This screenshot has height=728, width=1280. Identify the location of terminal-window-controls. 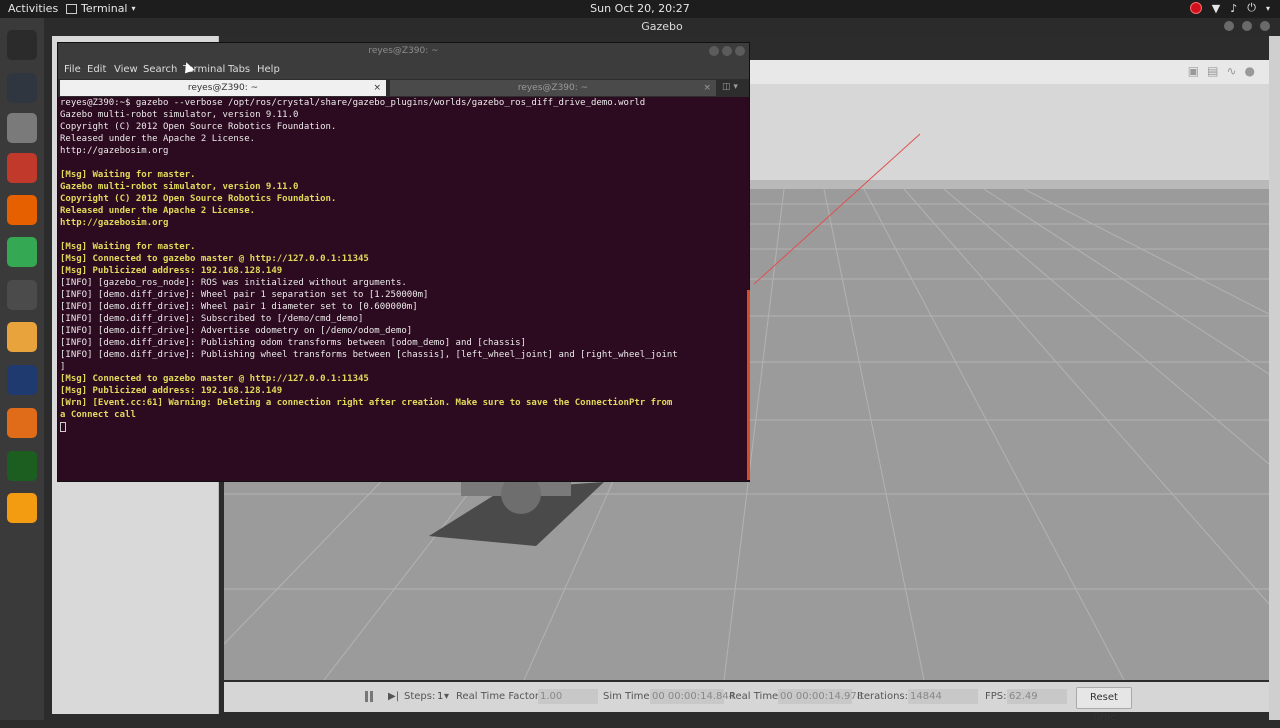
(727, 51).